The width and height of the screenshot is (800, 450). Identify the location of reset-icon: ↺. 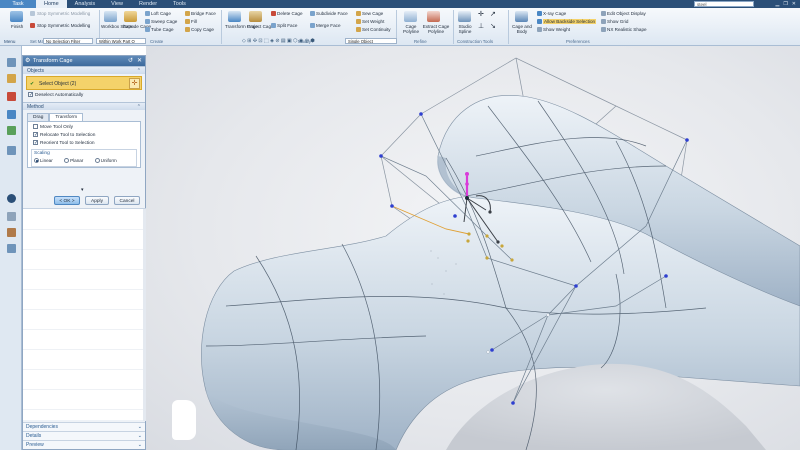
(130, 61).